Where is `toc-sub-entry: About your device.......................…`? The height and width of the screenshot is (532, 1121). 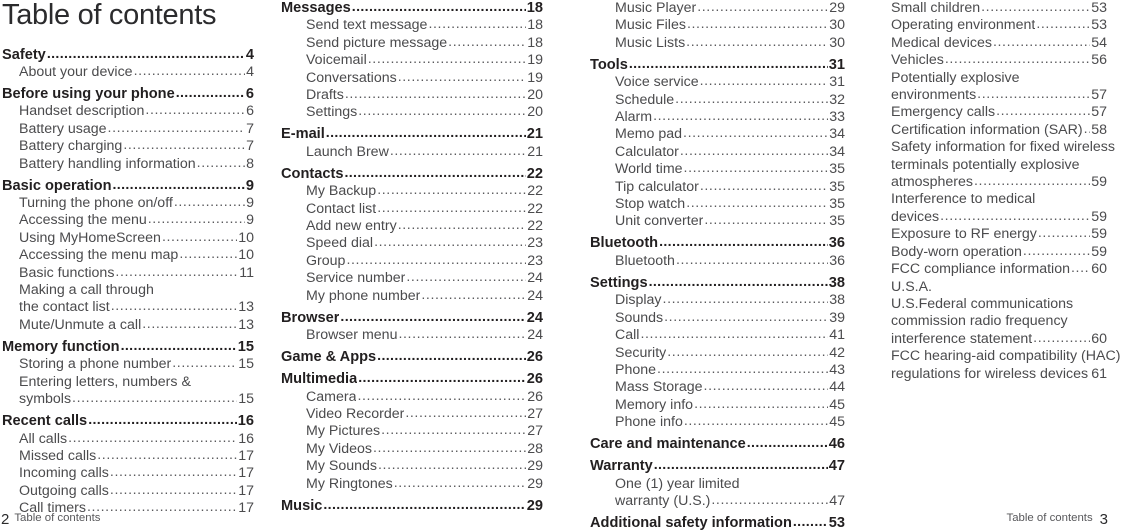
toc-sub-entry: About your device.......................… is located at coordinates (128, 72).